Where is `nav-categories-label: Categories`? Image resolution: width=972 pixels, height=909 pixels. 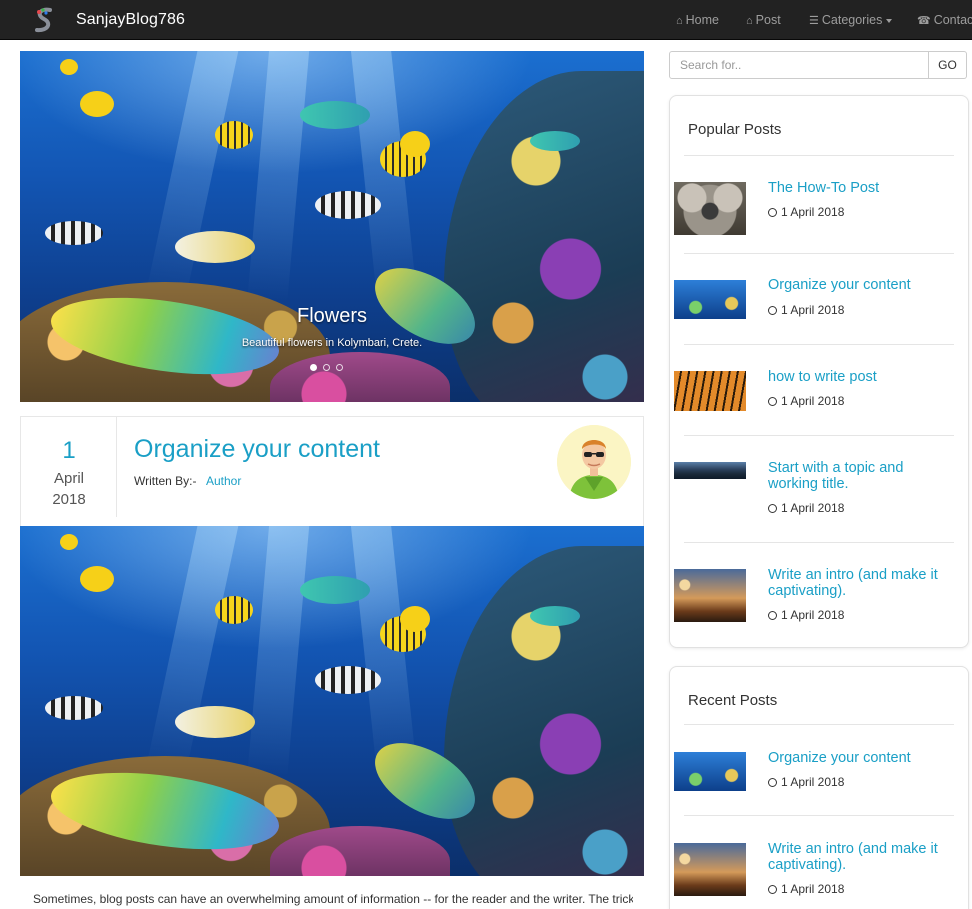
nav-categories-label: Categories is located at coordinates (852, 20).